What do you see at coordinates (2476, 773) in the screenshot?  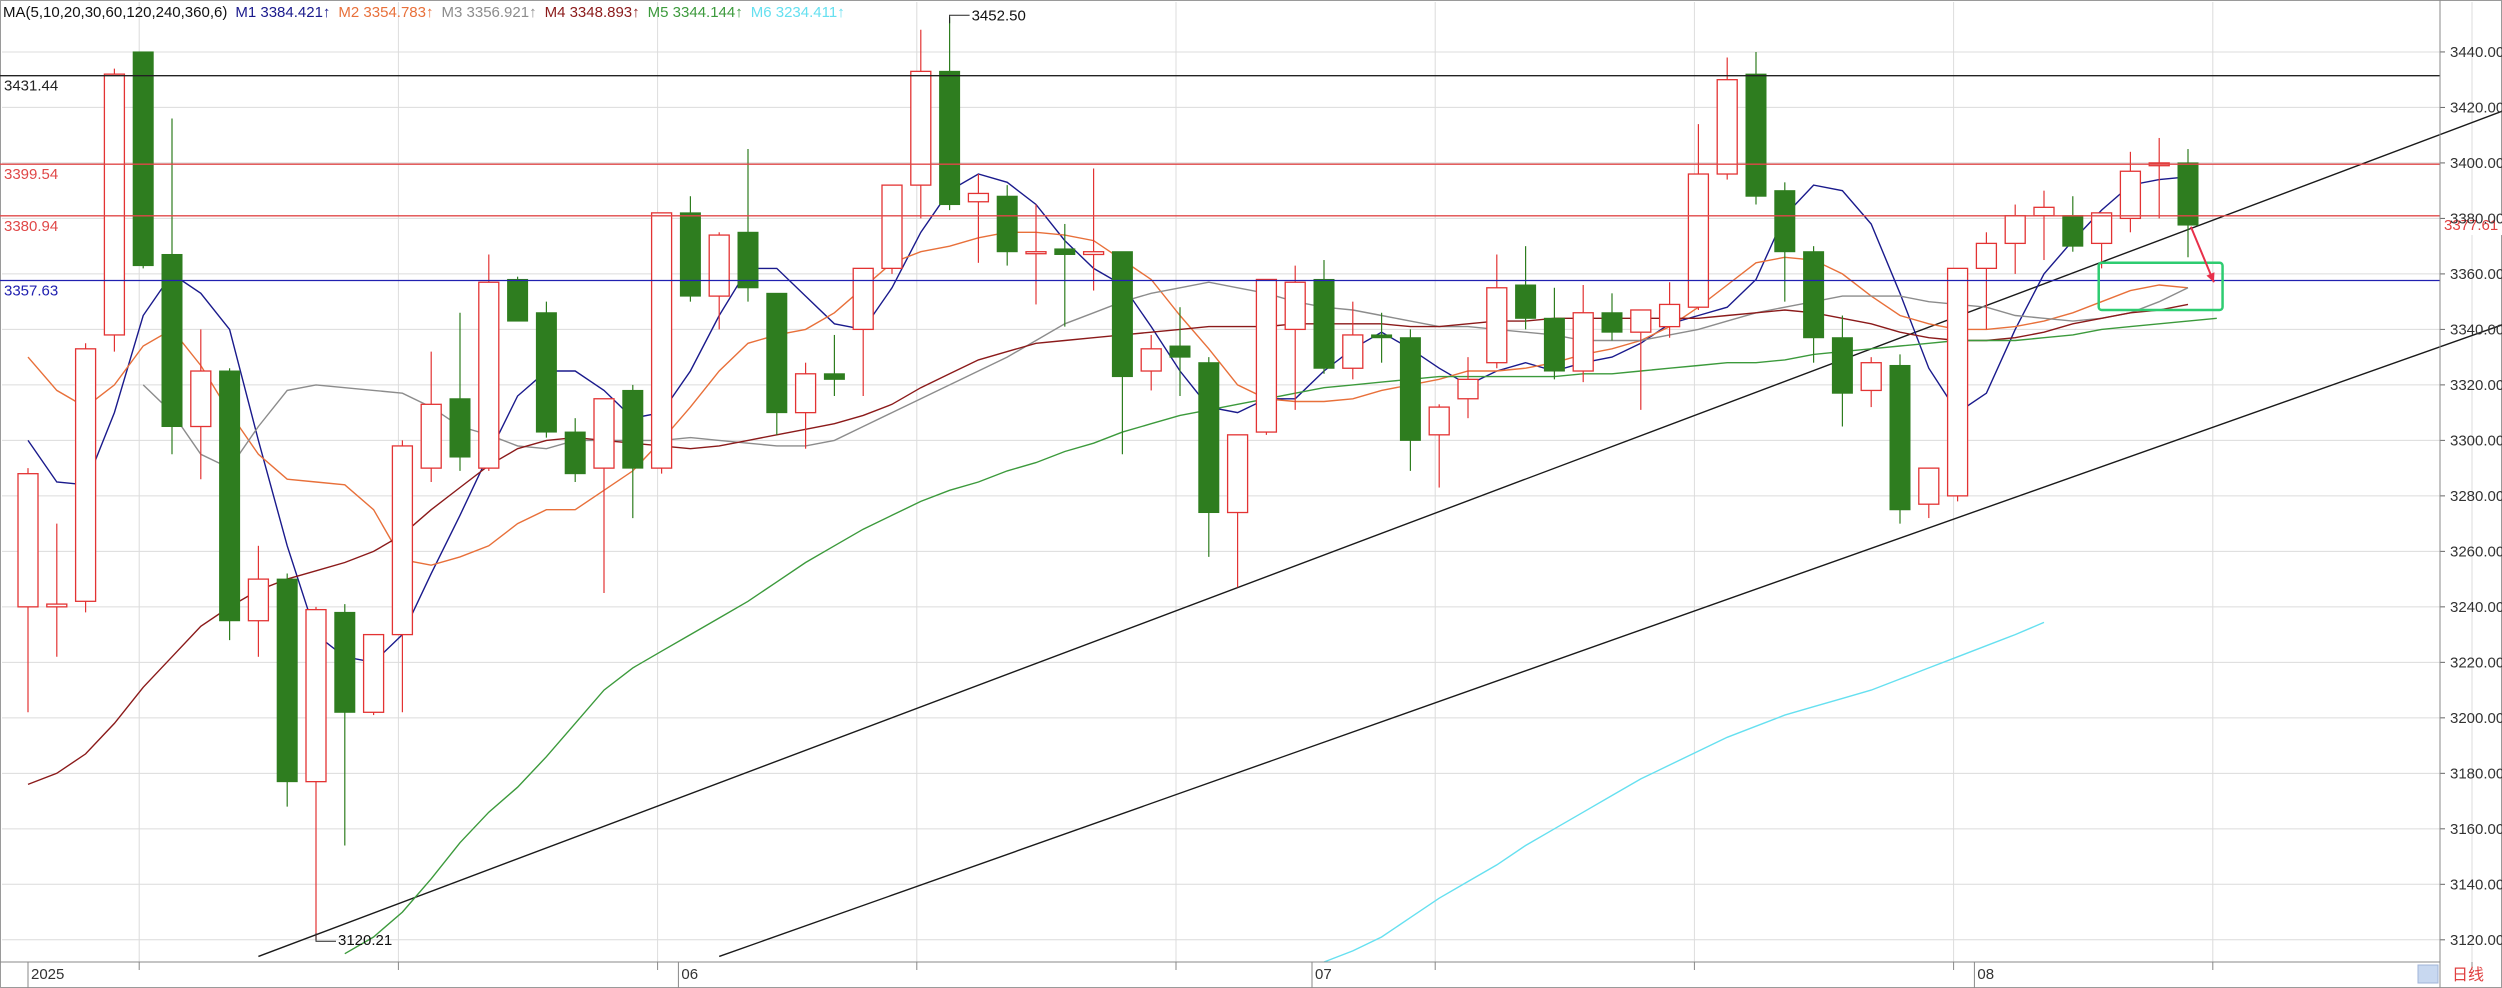 I see `y-tick-label: 3180.00` at bounding box center [2476, 773].